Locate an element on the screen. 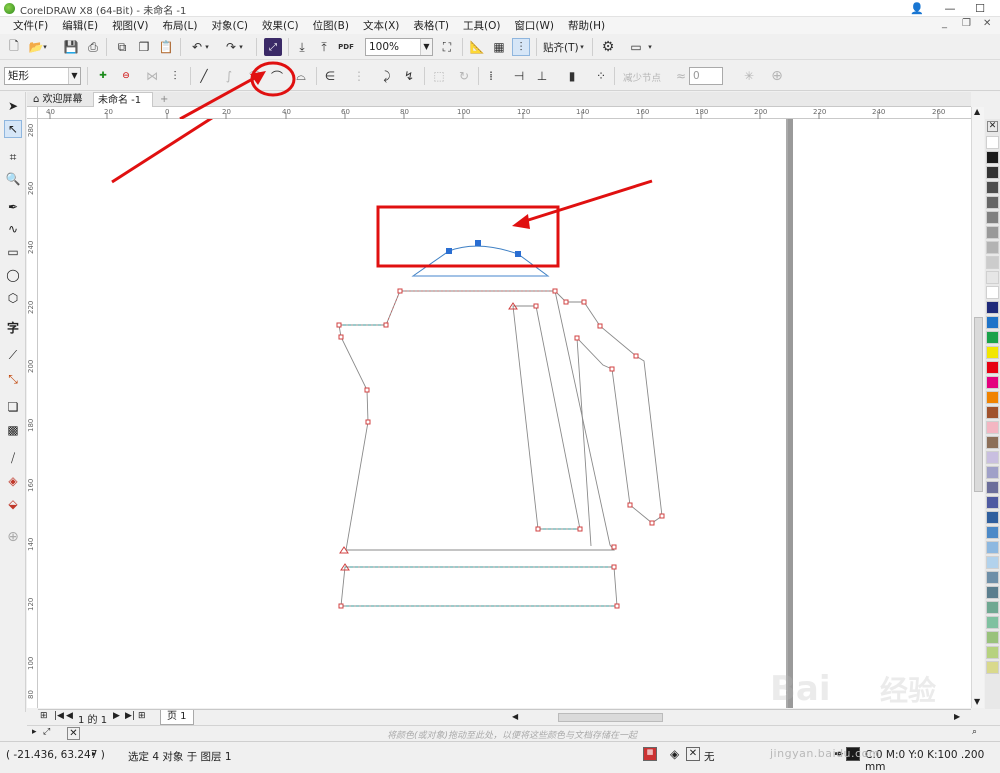 This screenshot has height=773, width=1000. scroll-up-icon: ▲ is located at coordinates (977, 111).